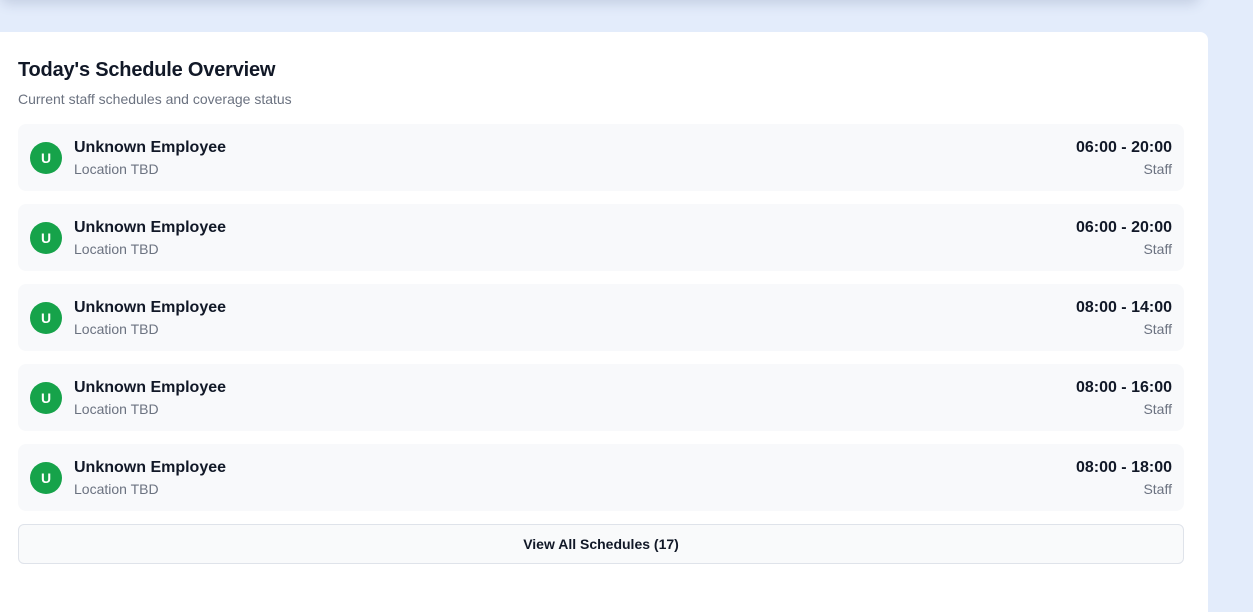  Describe the element at coordinates (1123, 467) in the screenshot. I see `shift-time: 08:00 - 18:00` at that location.